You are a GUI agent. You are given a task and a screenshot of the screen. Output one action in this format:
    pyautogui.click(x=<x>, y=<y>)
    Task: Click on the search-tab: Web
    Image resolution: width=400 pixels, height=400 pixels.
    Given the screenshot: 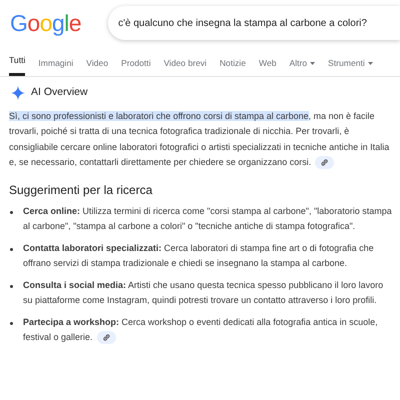 What is the action you would take?
    pyautogui.click(x=267, y=66)
    